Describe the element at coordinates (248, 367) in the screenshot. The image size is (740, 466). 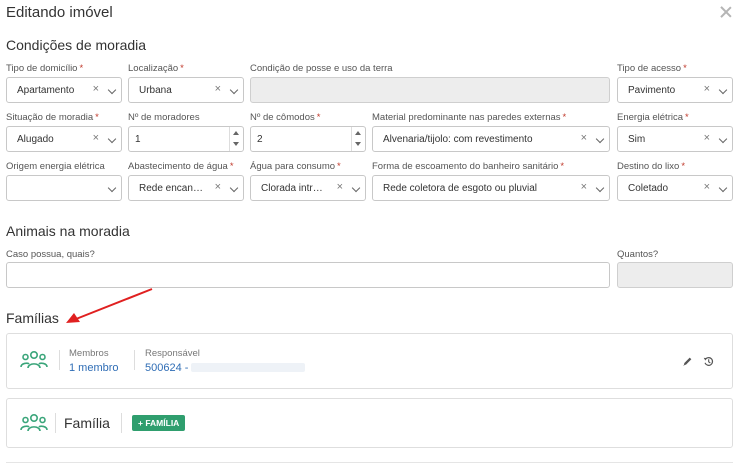
I see `redacted-name` at that location.